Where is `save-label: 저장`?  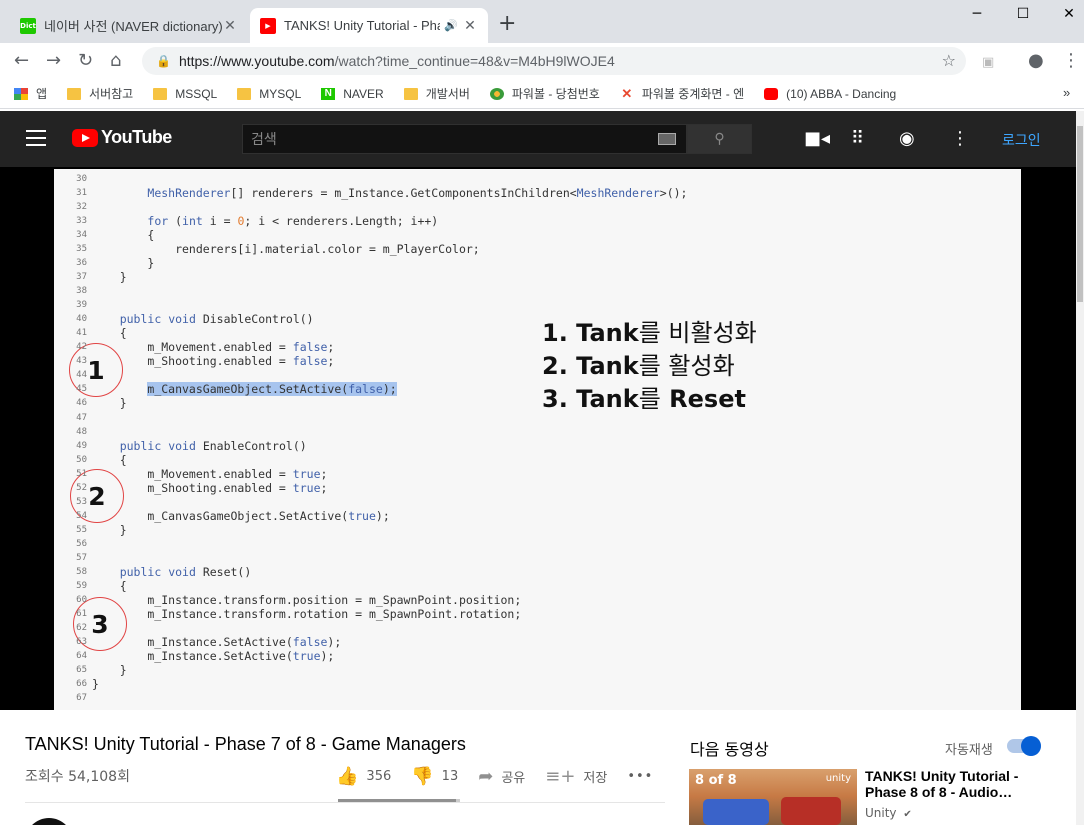
save-label: 저장 is located at coordinates (595, 778).